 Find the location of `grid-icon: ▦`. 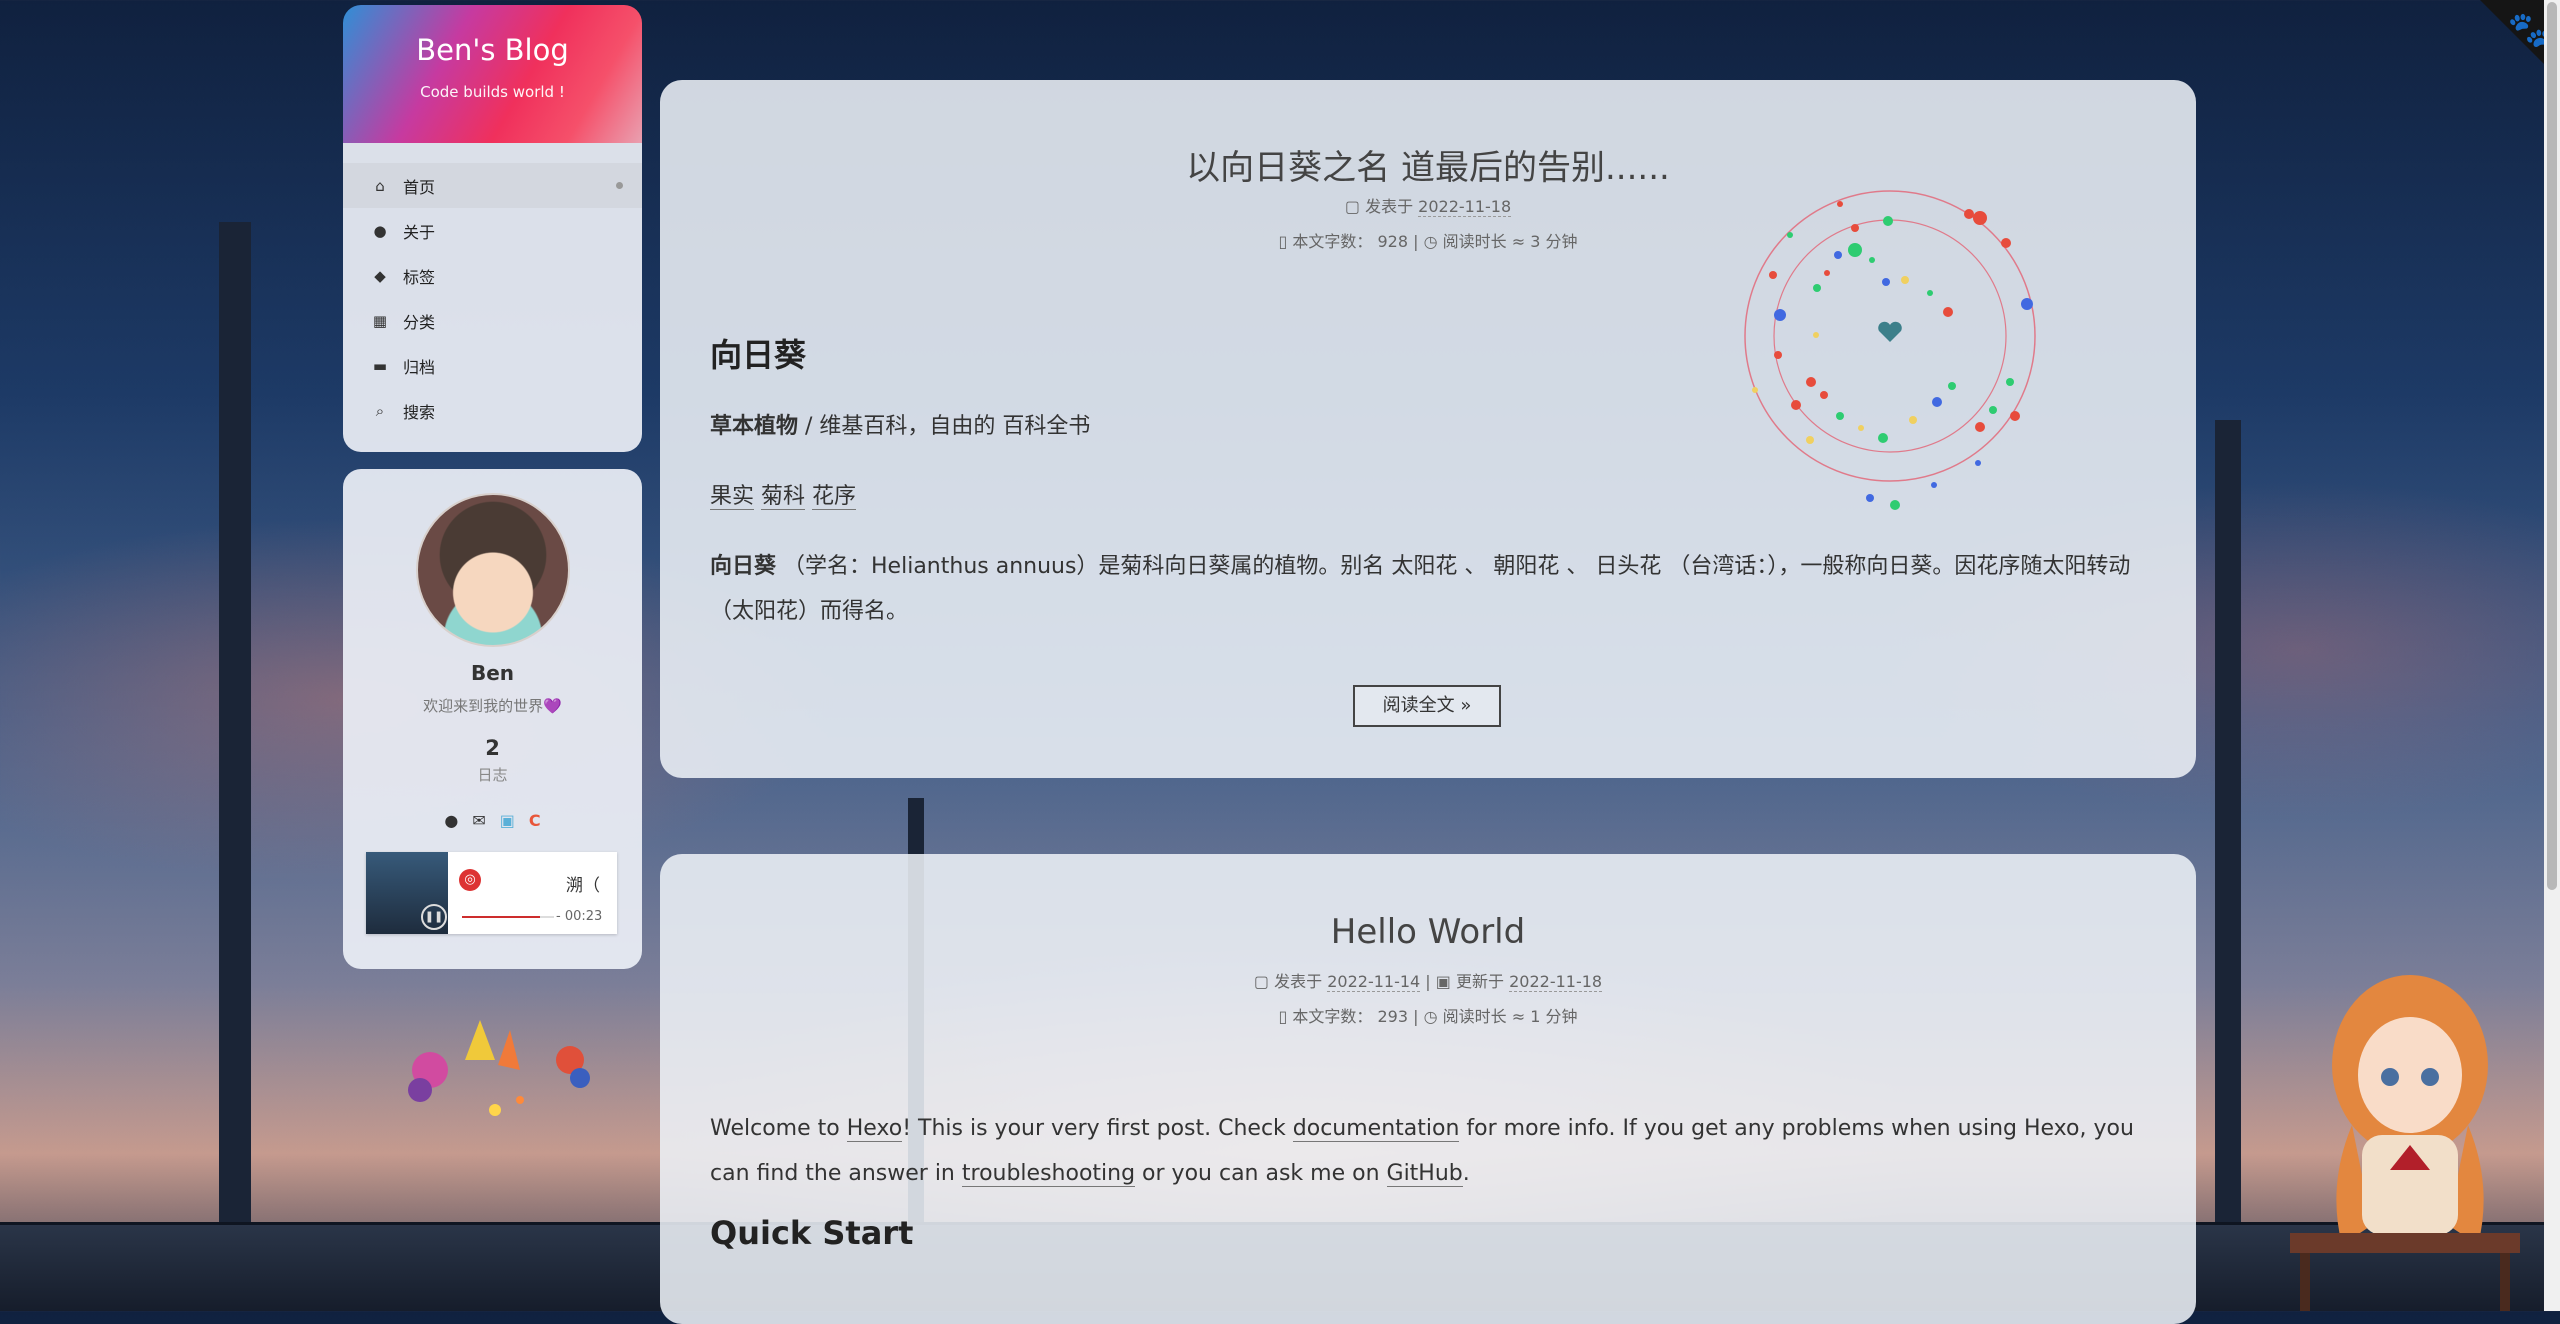

grid-icon: ▦ is located at coordinates (380, 320).